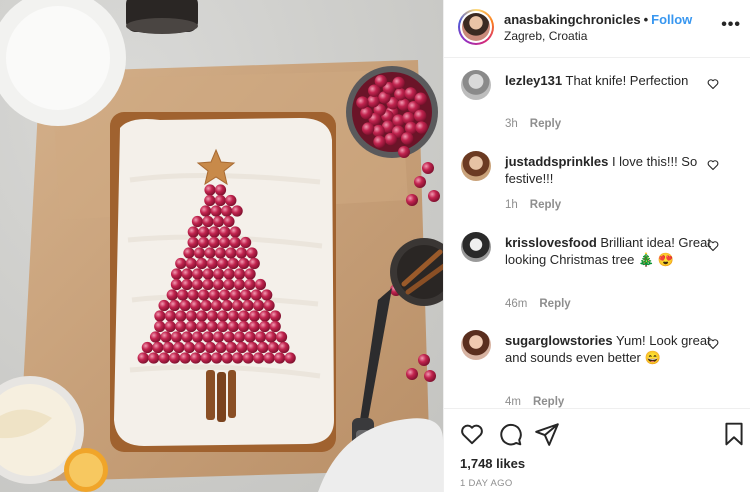 Image resolution: width=750 pixels, height=492 pixels. What do you see at coordinates (476, 27) in the screenshot?
I see `author-avatar` at bounding box center [476, 27].